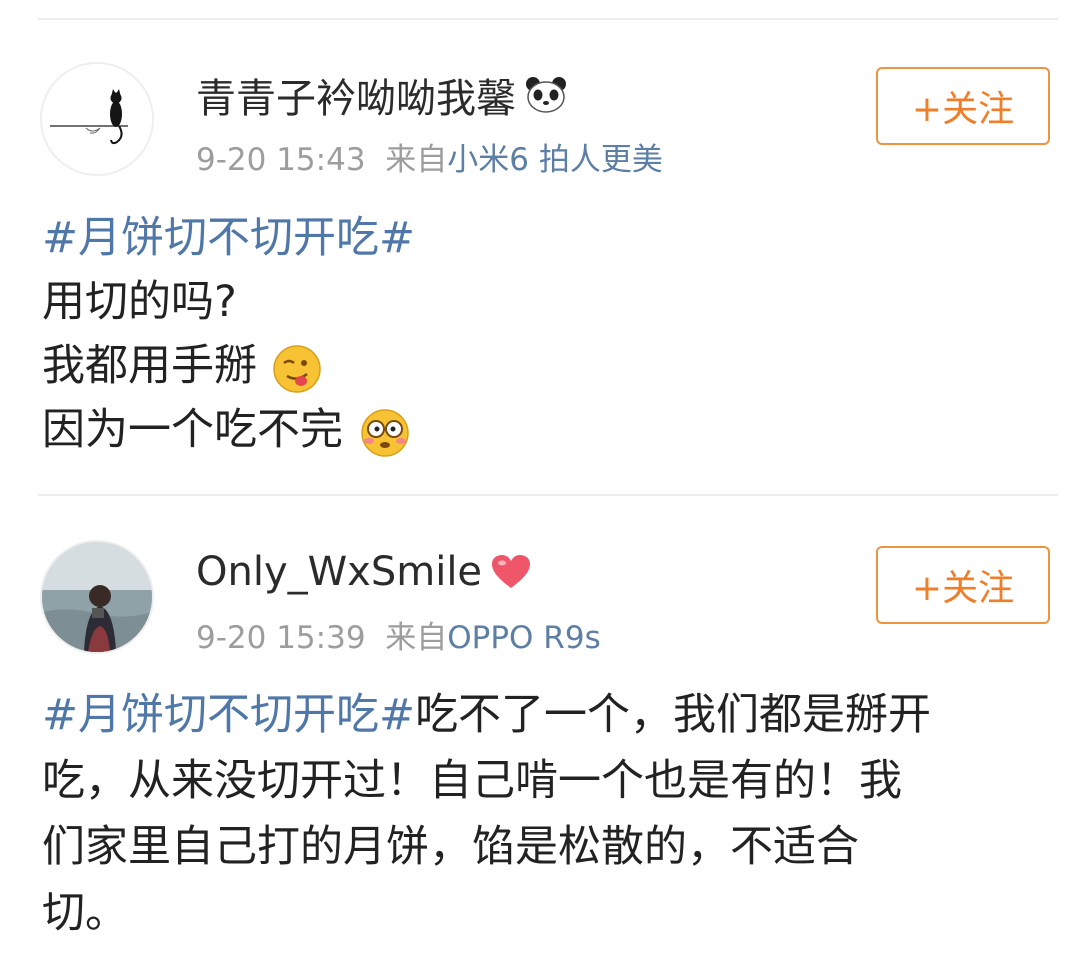  What do you see at coordinates (673, 715) in the screenshot?
I see `post-line: 吃不了一个，我们都是掰开` at bounding box center [673, 715].